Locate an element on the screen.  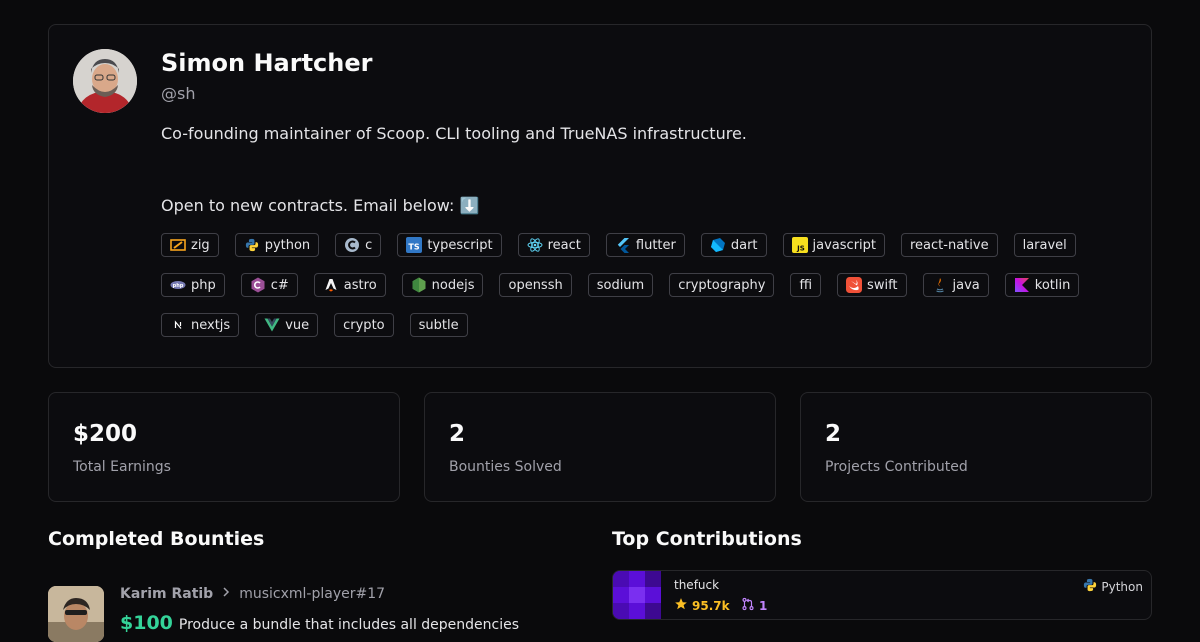
tag-crypto: crypto is located at coordinates (364, 325).